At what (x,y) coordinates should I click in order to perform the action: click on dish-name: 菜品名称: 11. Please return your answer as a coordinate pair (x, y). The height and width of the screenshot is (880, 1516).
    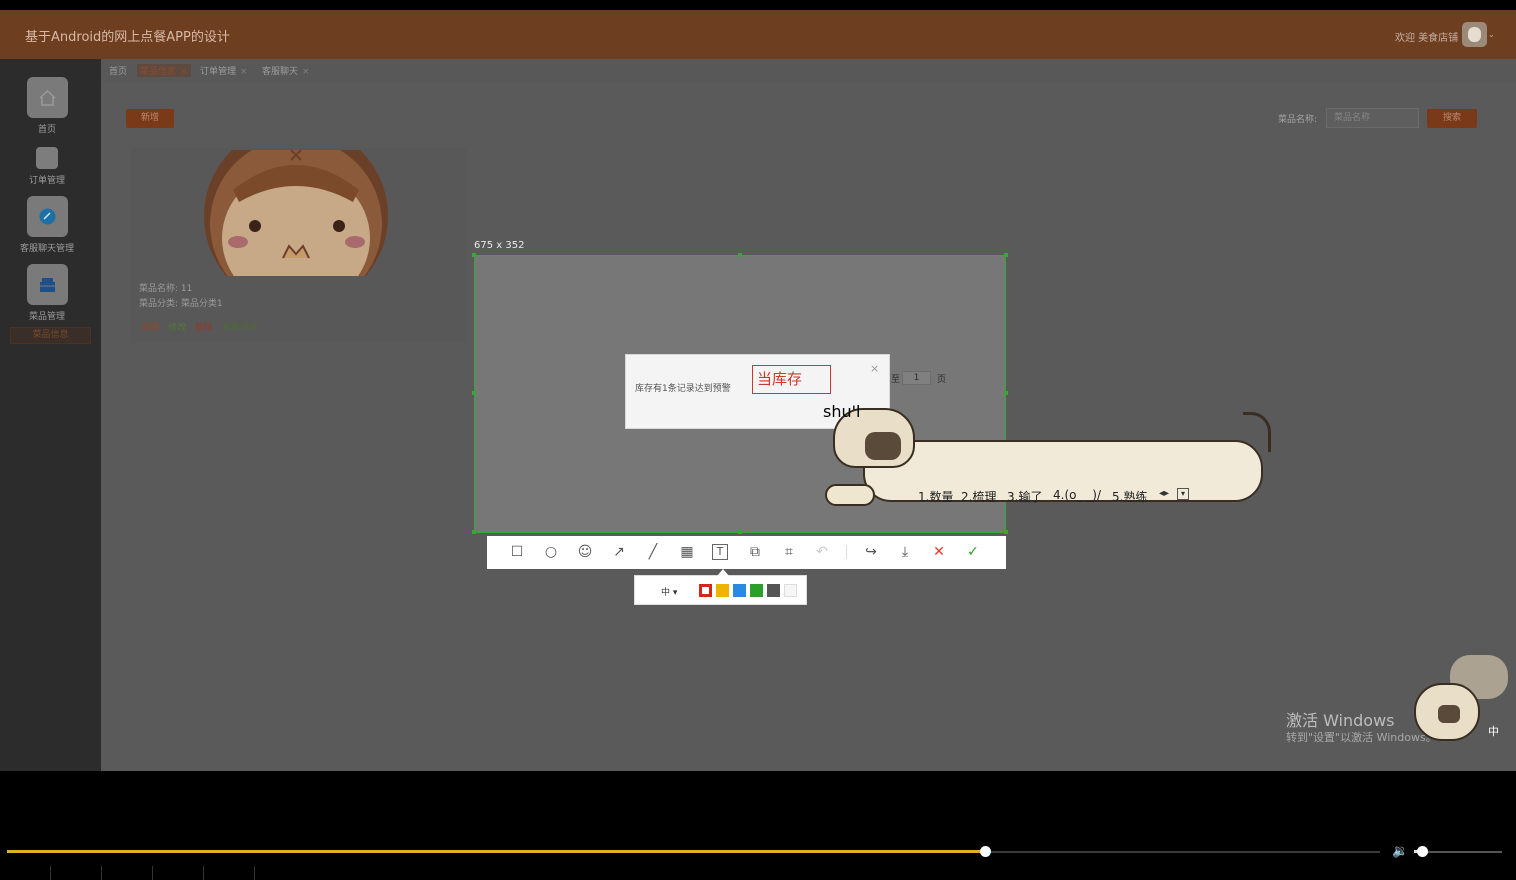
    Looking at the image, I should click on (166, 289).